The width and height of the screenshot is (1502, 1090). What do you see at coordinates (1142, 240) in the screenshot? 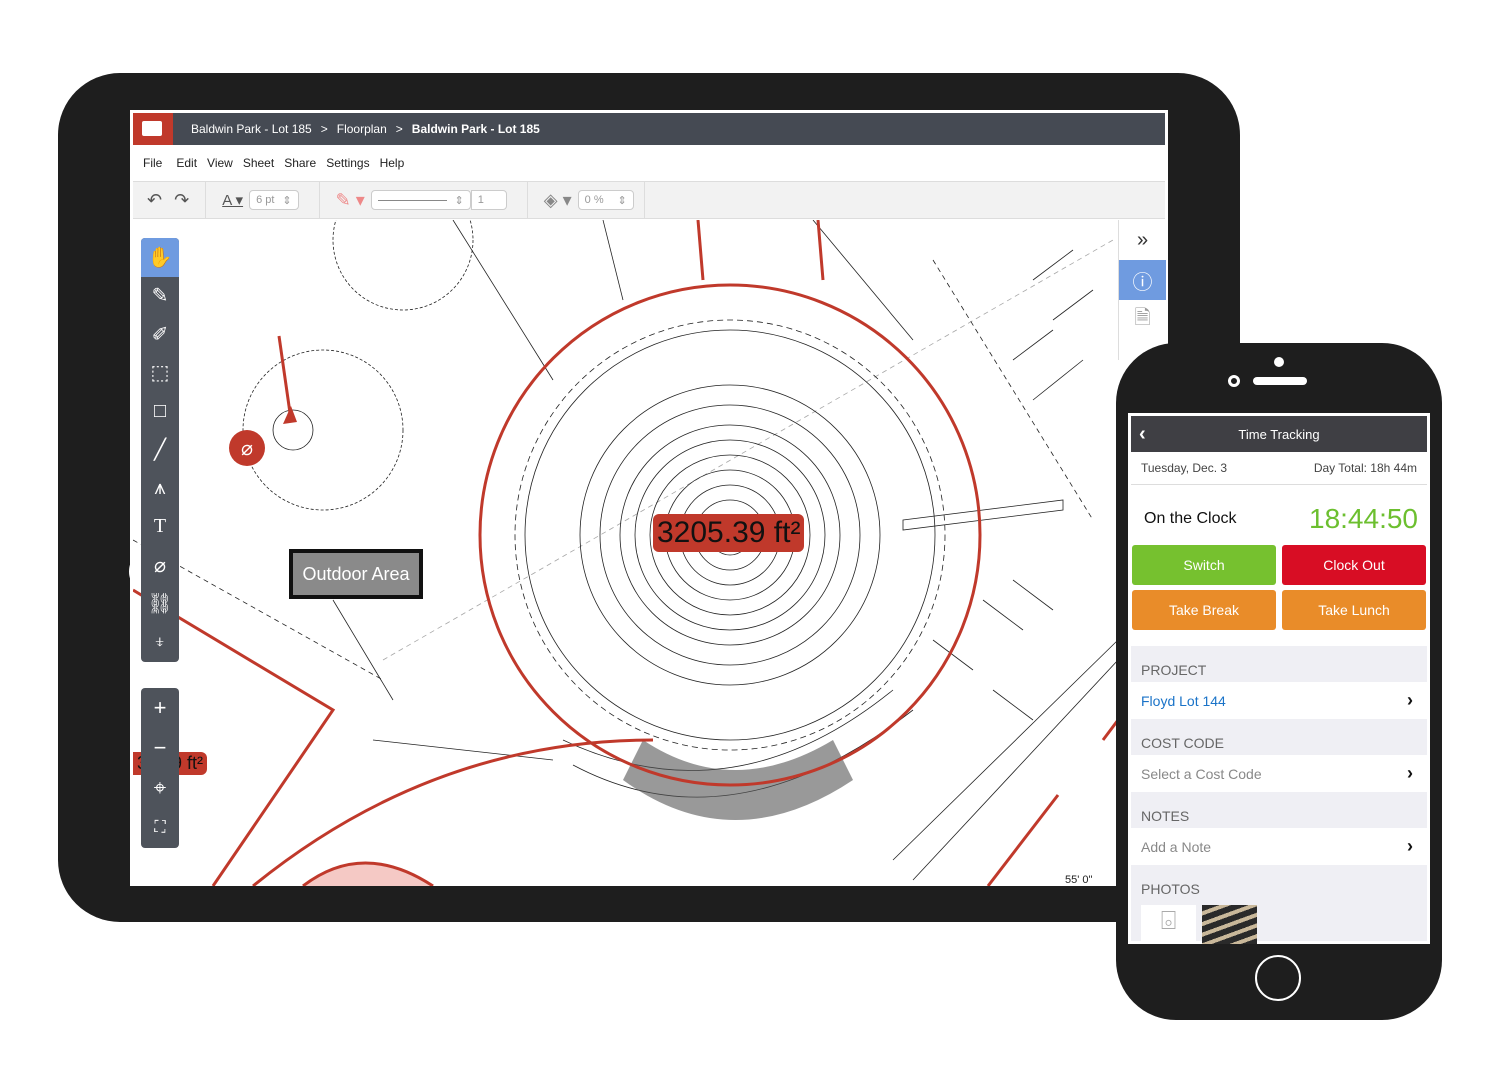
I see `expand-icon: »` at bounding box center [1142, 240].